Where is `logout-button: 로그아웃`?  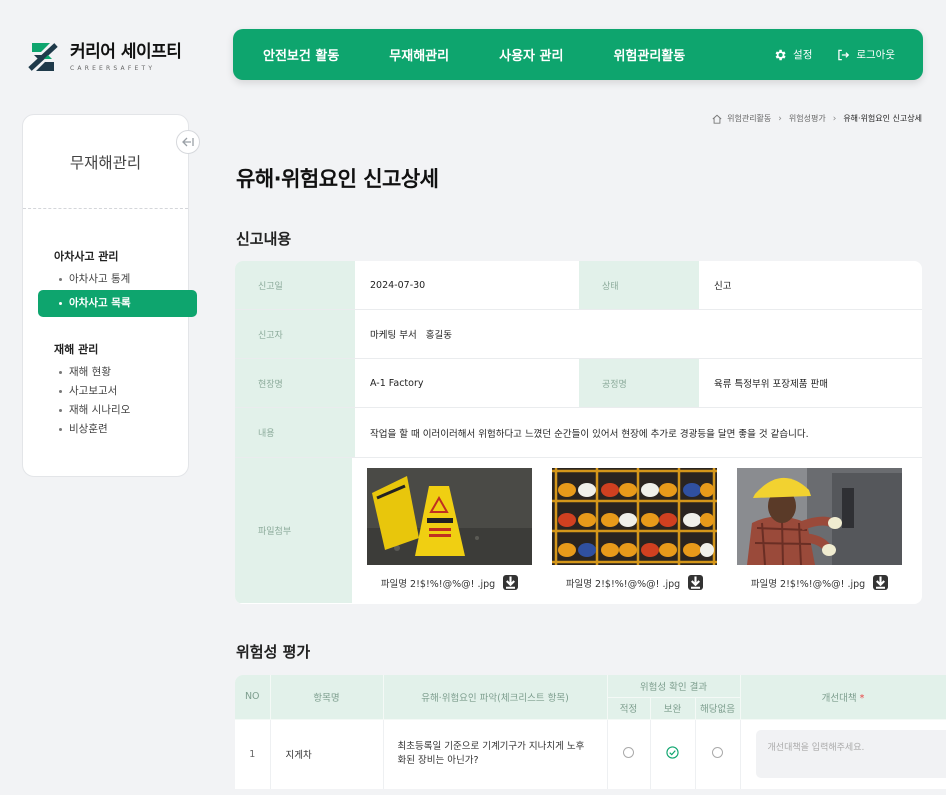
logout-button: 로그아웃 is located at coordinates (865, 54).